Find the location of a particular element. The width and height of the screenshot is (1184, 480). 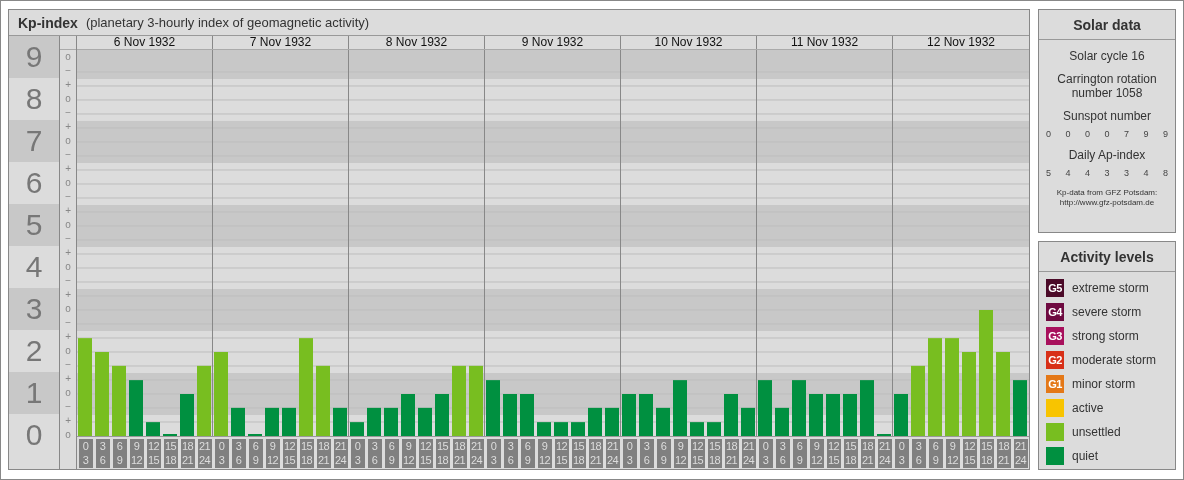

date-label: 7 Nov 1932 is located at coordinates (281, 42).